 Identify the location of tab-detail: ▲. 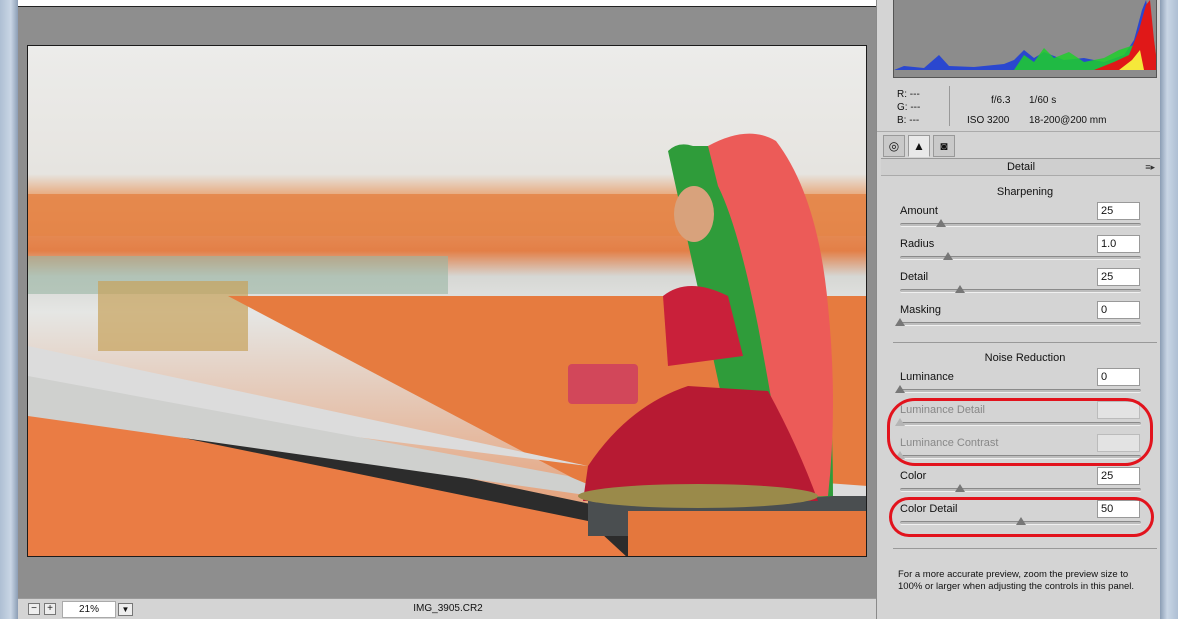
(919, 146).